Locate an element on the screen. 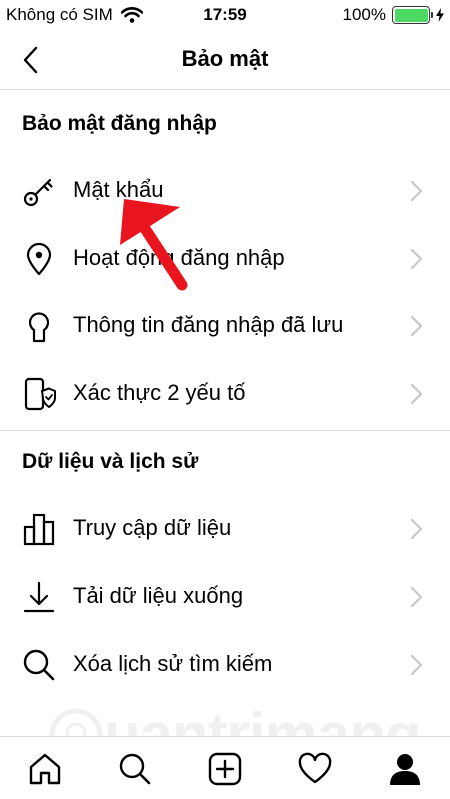  tab-activity is located at coordinates (315, 769).